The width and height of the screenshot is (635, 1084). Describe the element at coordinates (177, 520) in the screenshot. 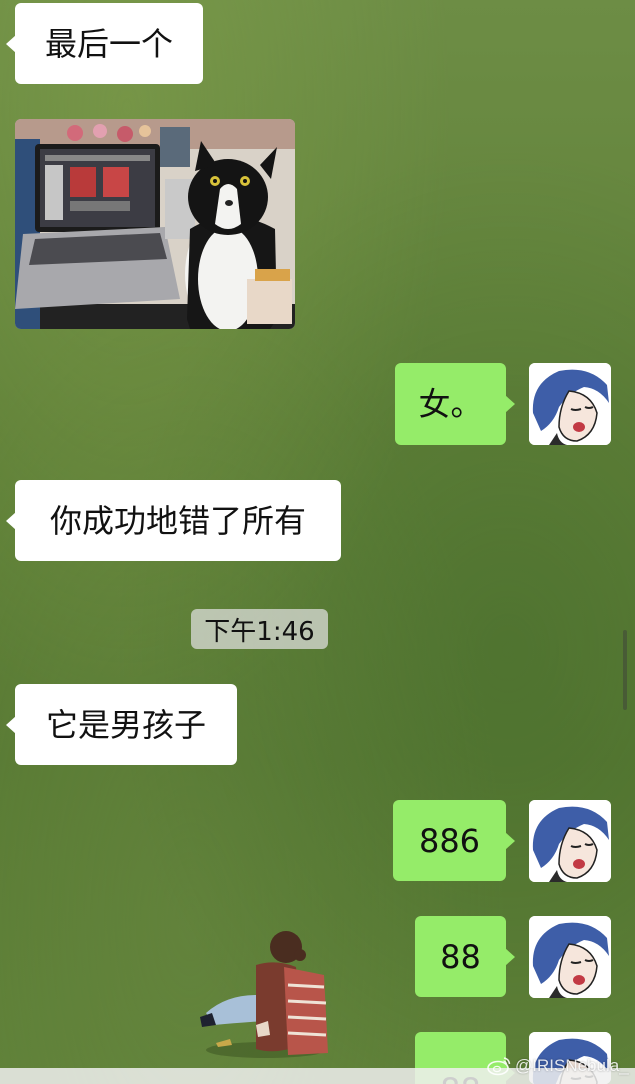

I see `message-text: 你成功地错了所有` at that location.